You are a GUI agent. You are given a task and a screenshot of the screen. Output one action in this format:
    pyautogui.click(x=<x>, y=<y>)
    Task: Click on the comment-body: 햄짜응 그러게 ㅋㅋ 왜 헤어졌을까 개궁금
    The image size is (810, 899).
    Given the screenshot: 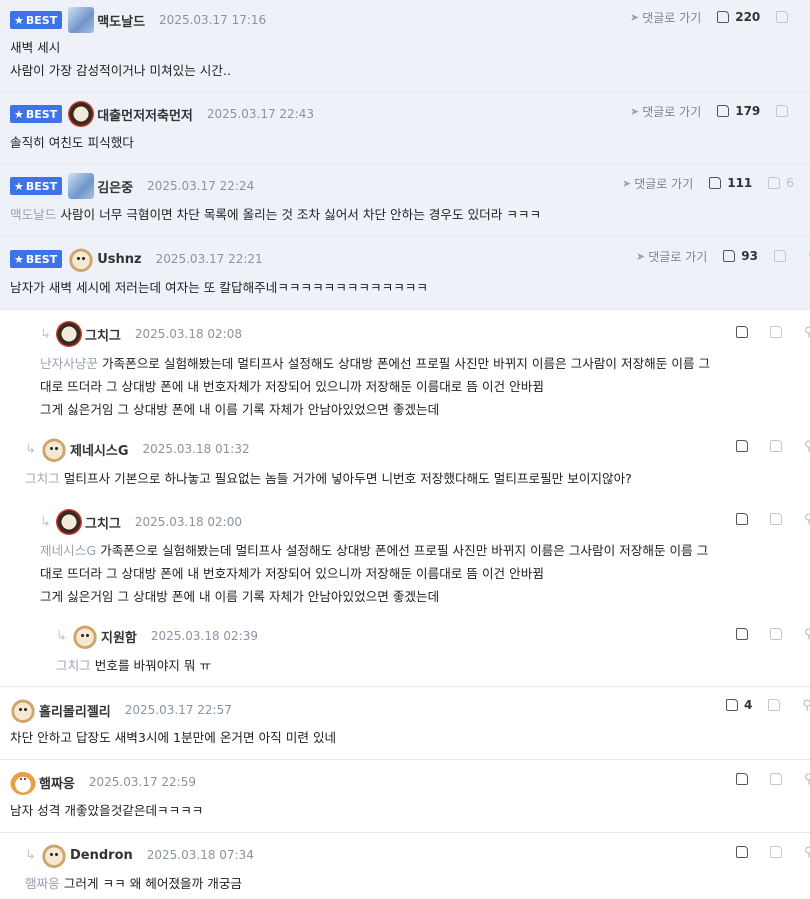 What is the action you would take?
    pyautogui.click(x=133, y=883)
    